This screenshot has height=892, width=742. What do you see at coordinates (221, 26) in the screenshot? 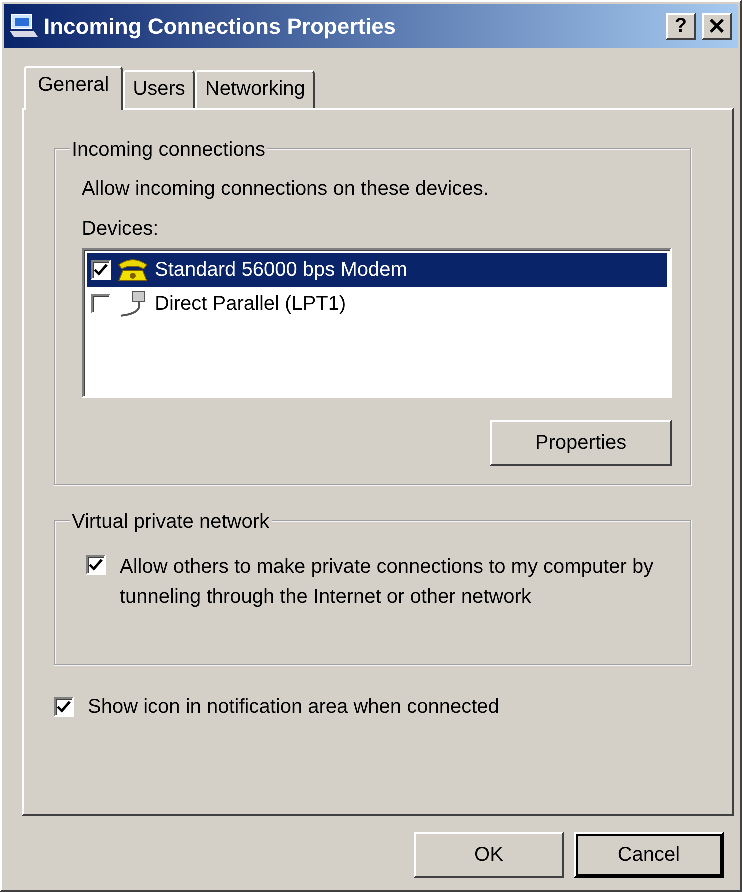
I see `window-title: Incoming Connections Properties` at bounding box center [221, 26].